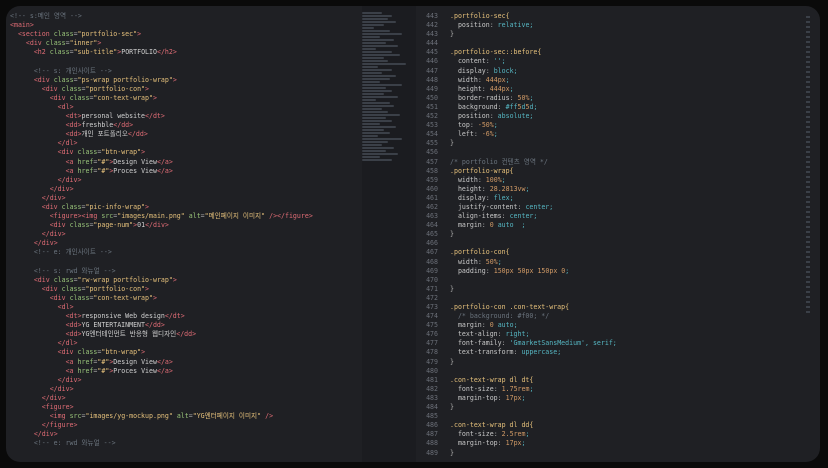  I want to click on css-code-line: 475 margin: 0 auto;, so click(618, 325).